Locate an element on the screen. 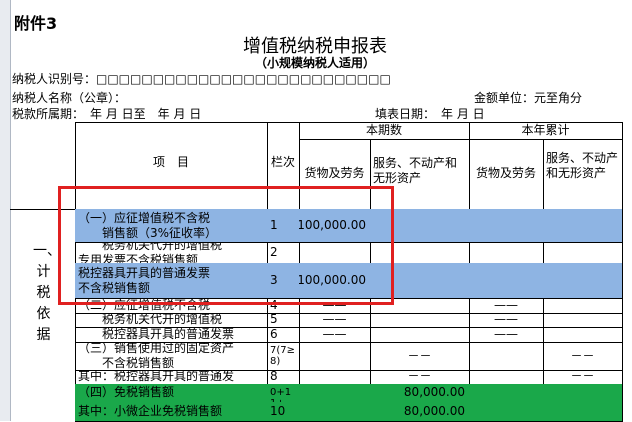  row-5-line: 5 is located at coordinates (283, 320).